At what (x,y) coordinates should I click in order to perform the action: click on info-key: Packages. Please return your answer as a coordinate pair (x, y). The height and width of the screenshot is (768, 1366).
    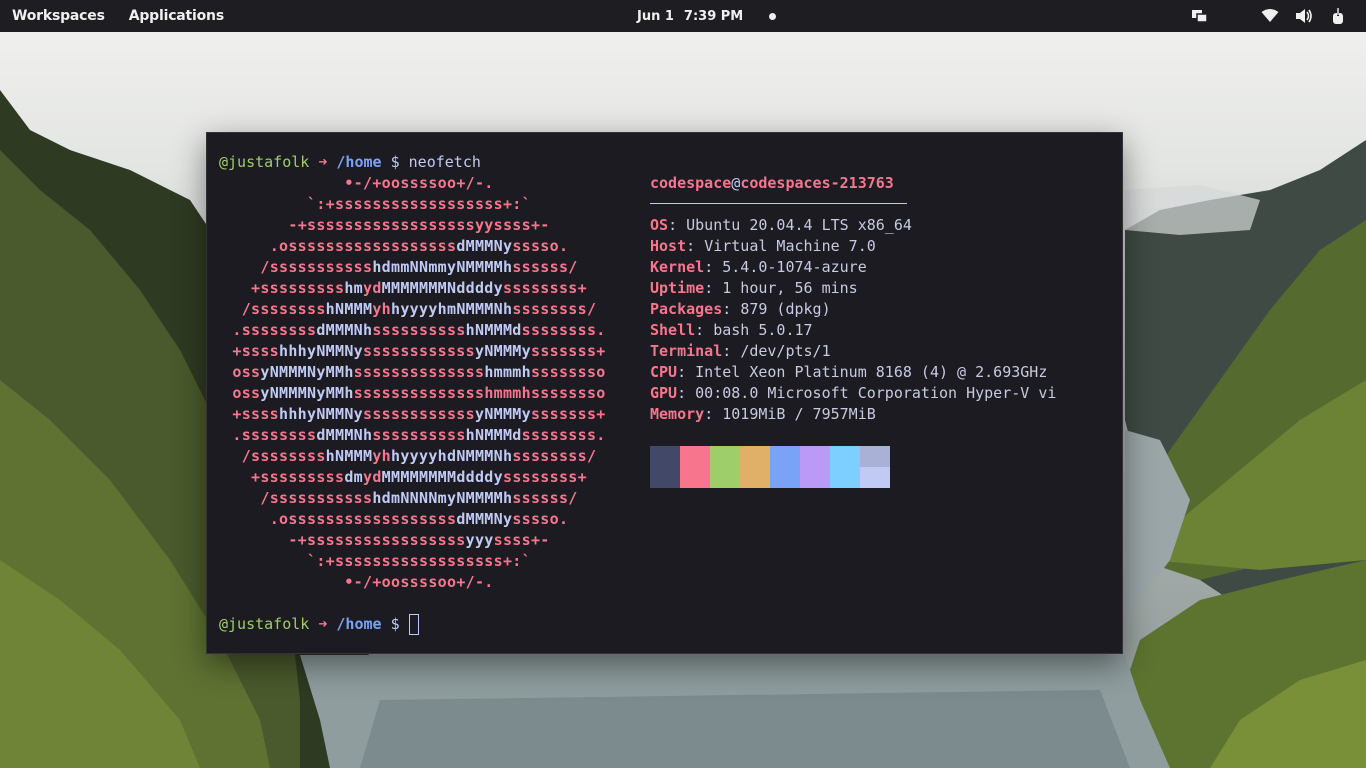
    Looking at the image, I should click on (686, 309).